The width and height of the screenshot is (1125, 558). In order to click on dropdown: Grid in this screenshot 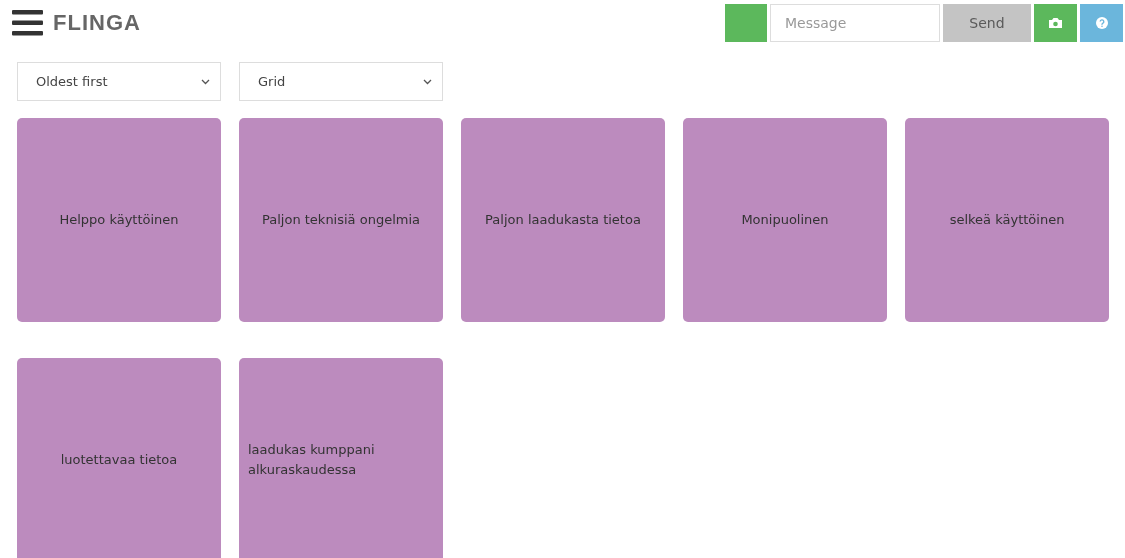, I will do `click(341, 81)`.